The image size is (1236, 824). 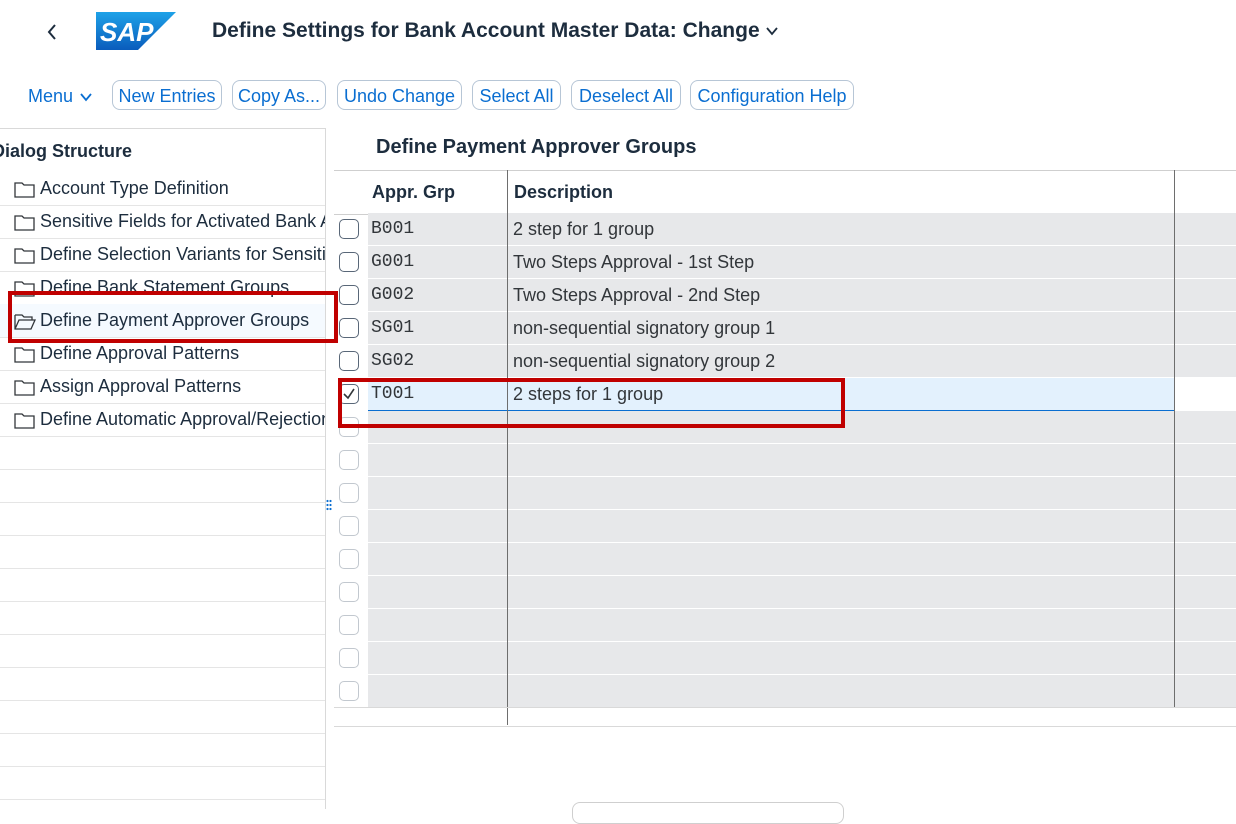 What do you see at coordinates (141, 386) in the screenshot?
I see `tree-item-label: Assign Approval Patterns` at bounding box center [141, 386].